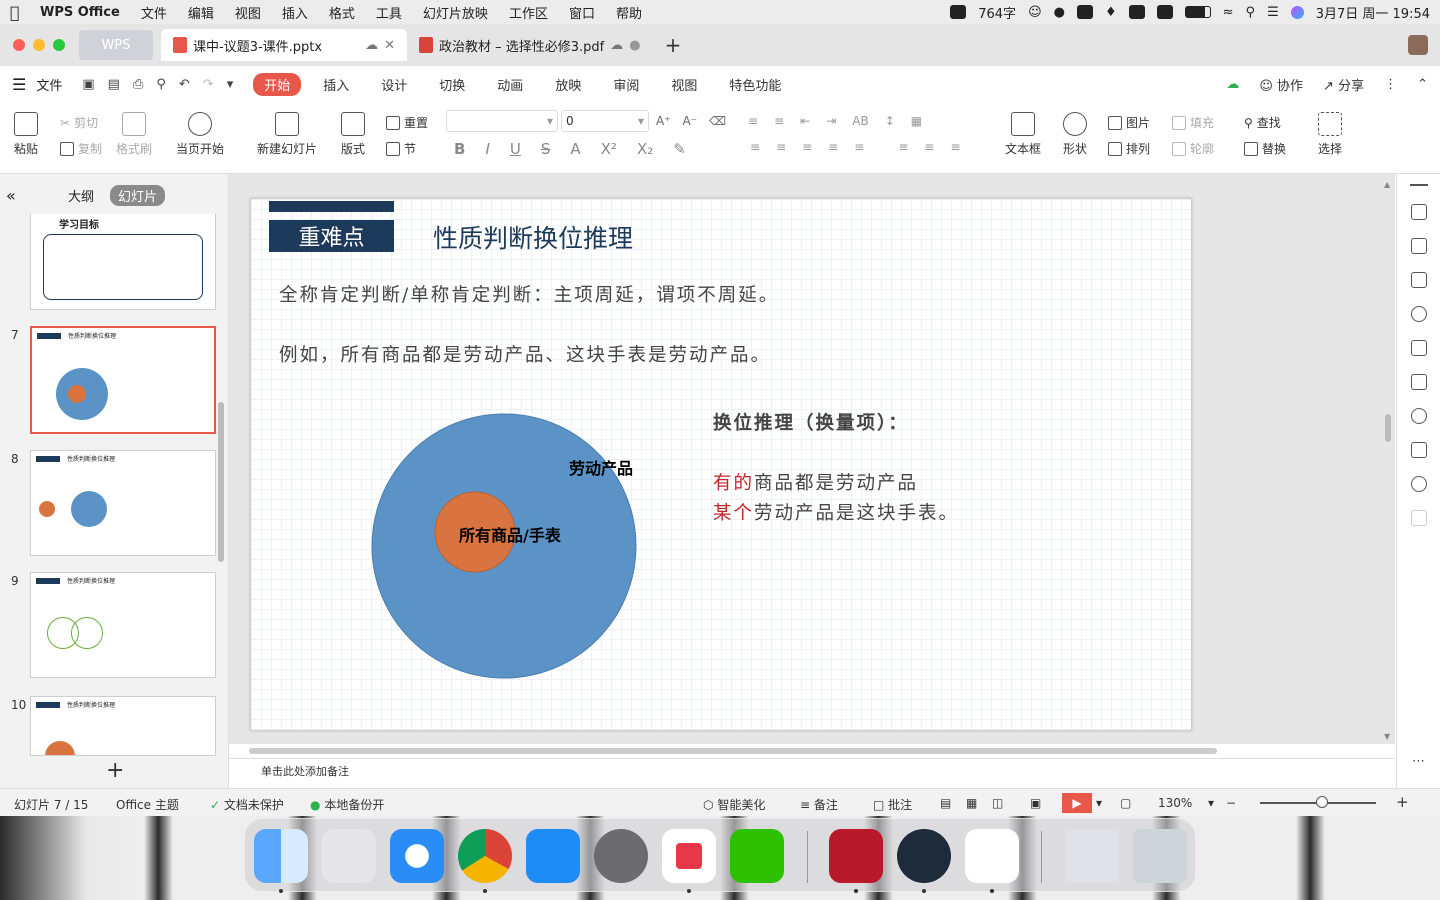  What do you see at coordinates (123, 262) in the screenshot?
I see `slide-thumbnail: 学习目标` at bounding box center [123, 262].